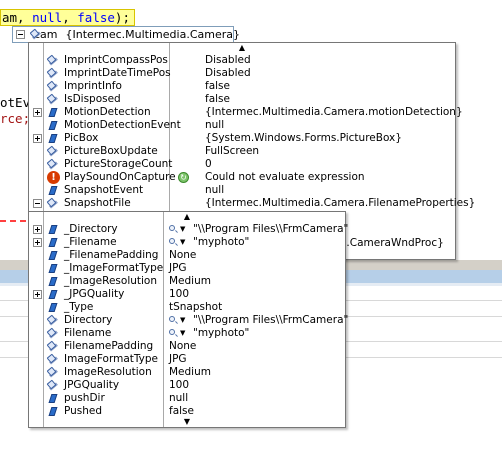 The height and width of the screenshot is (449, 502). Describe the element at coordinates (90, 242) in the screenshot. I see `row-name: _Filename` at that location.